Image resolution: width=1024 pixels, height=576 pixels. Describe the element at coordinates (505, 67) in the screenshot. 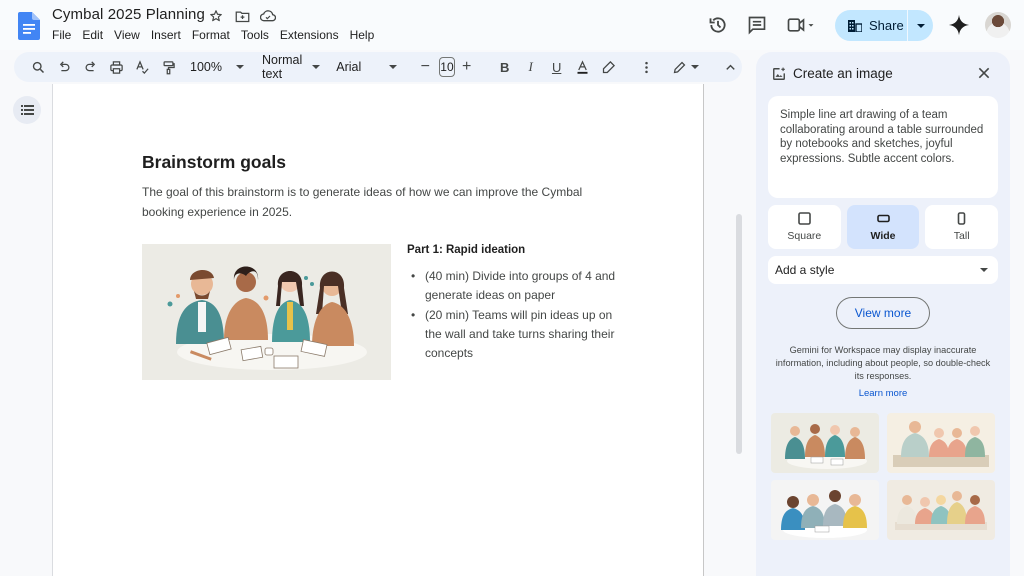

I see `bold-icon: B` at that location.